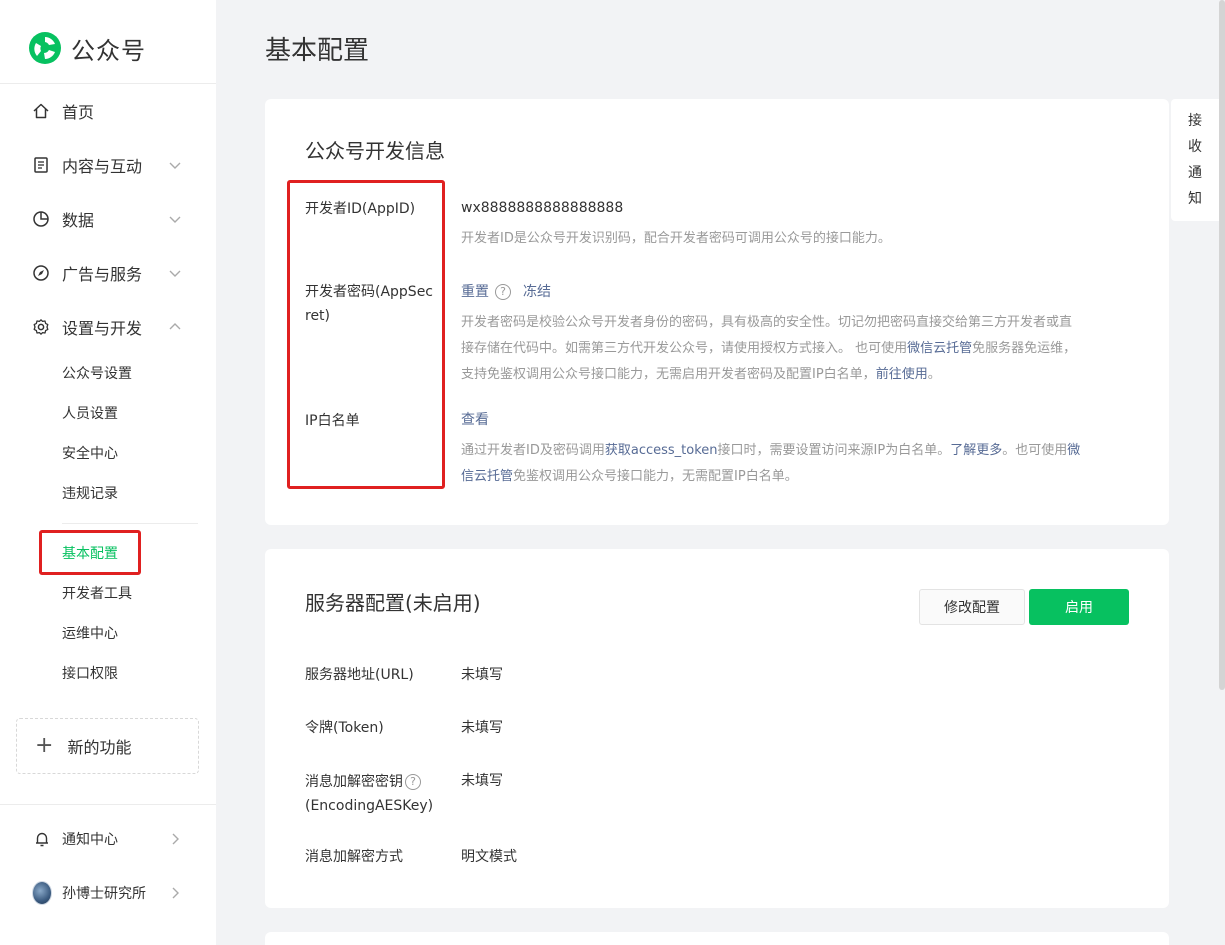 The image size is (1225, 945). What do you see at coordinates (902, 374) in the screenshot?
I see `go-use-link: 前往使用` at bounding box center [902, 374].